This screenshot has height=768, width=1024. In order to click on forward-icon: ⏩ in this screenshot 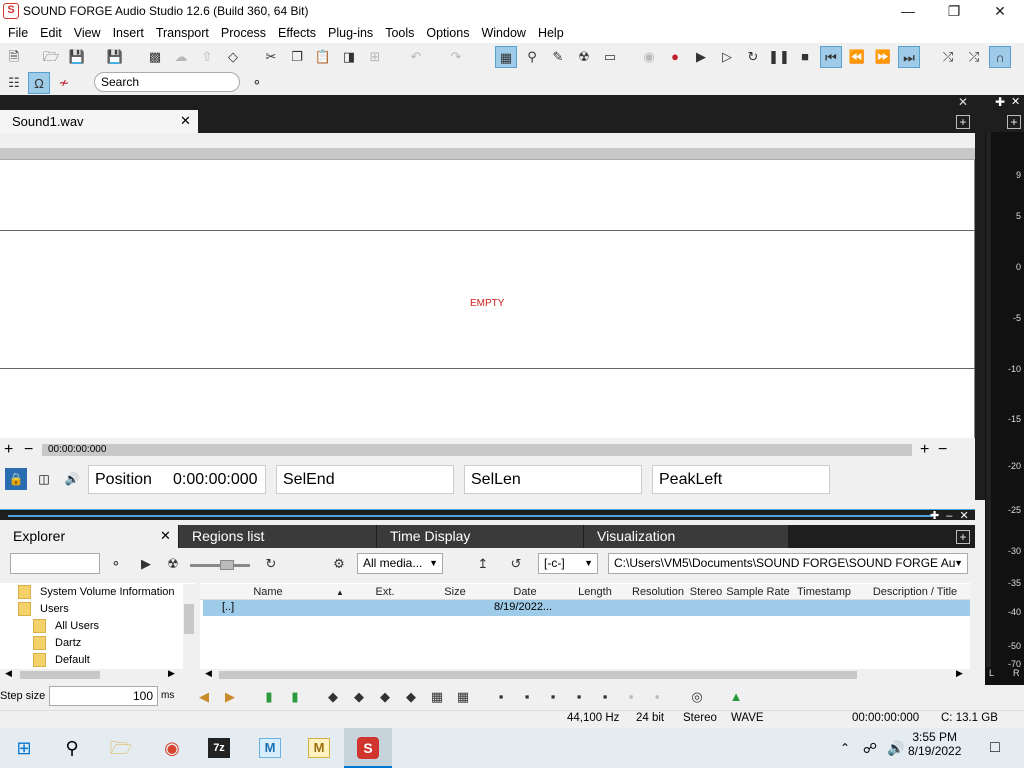, I will do `click(883, 57)`.